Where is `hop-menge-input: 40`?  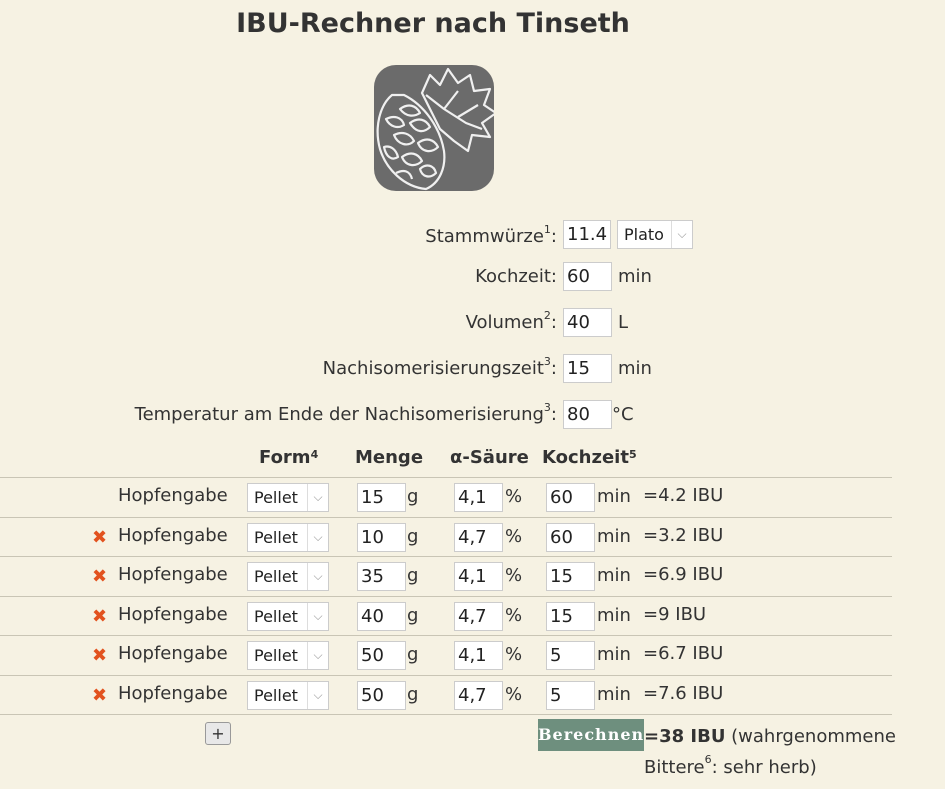 hop-menge-input: 40 is located at coordinates (381, 616).